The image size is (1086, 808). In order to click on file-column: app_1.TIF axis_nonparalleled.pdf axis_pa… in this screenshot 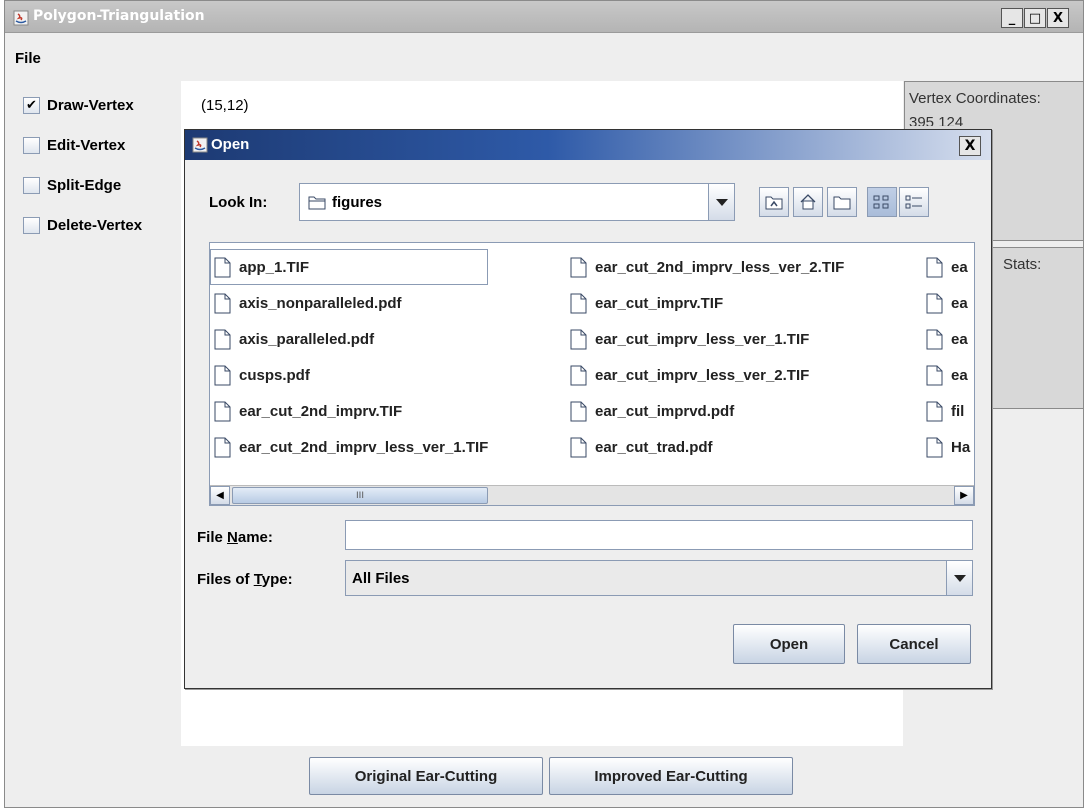, I will do `click(349, 357)`.